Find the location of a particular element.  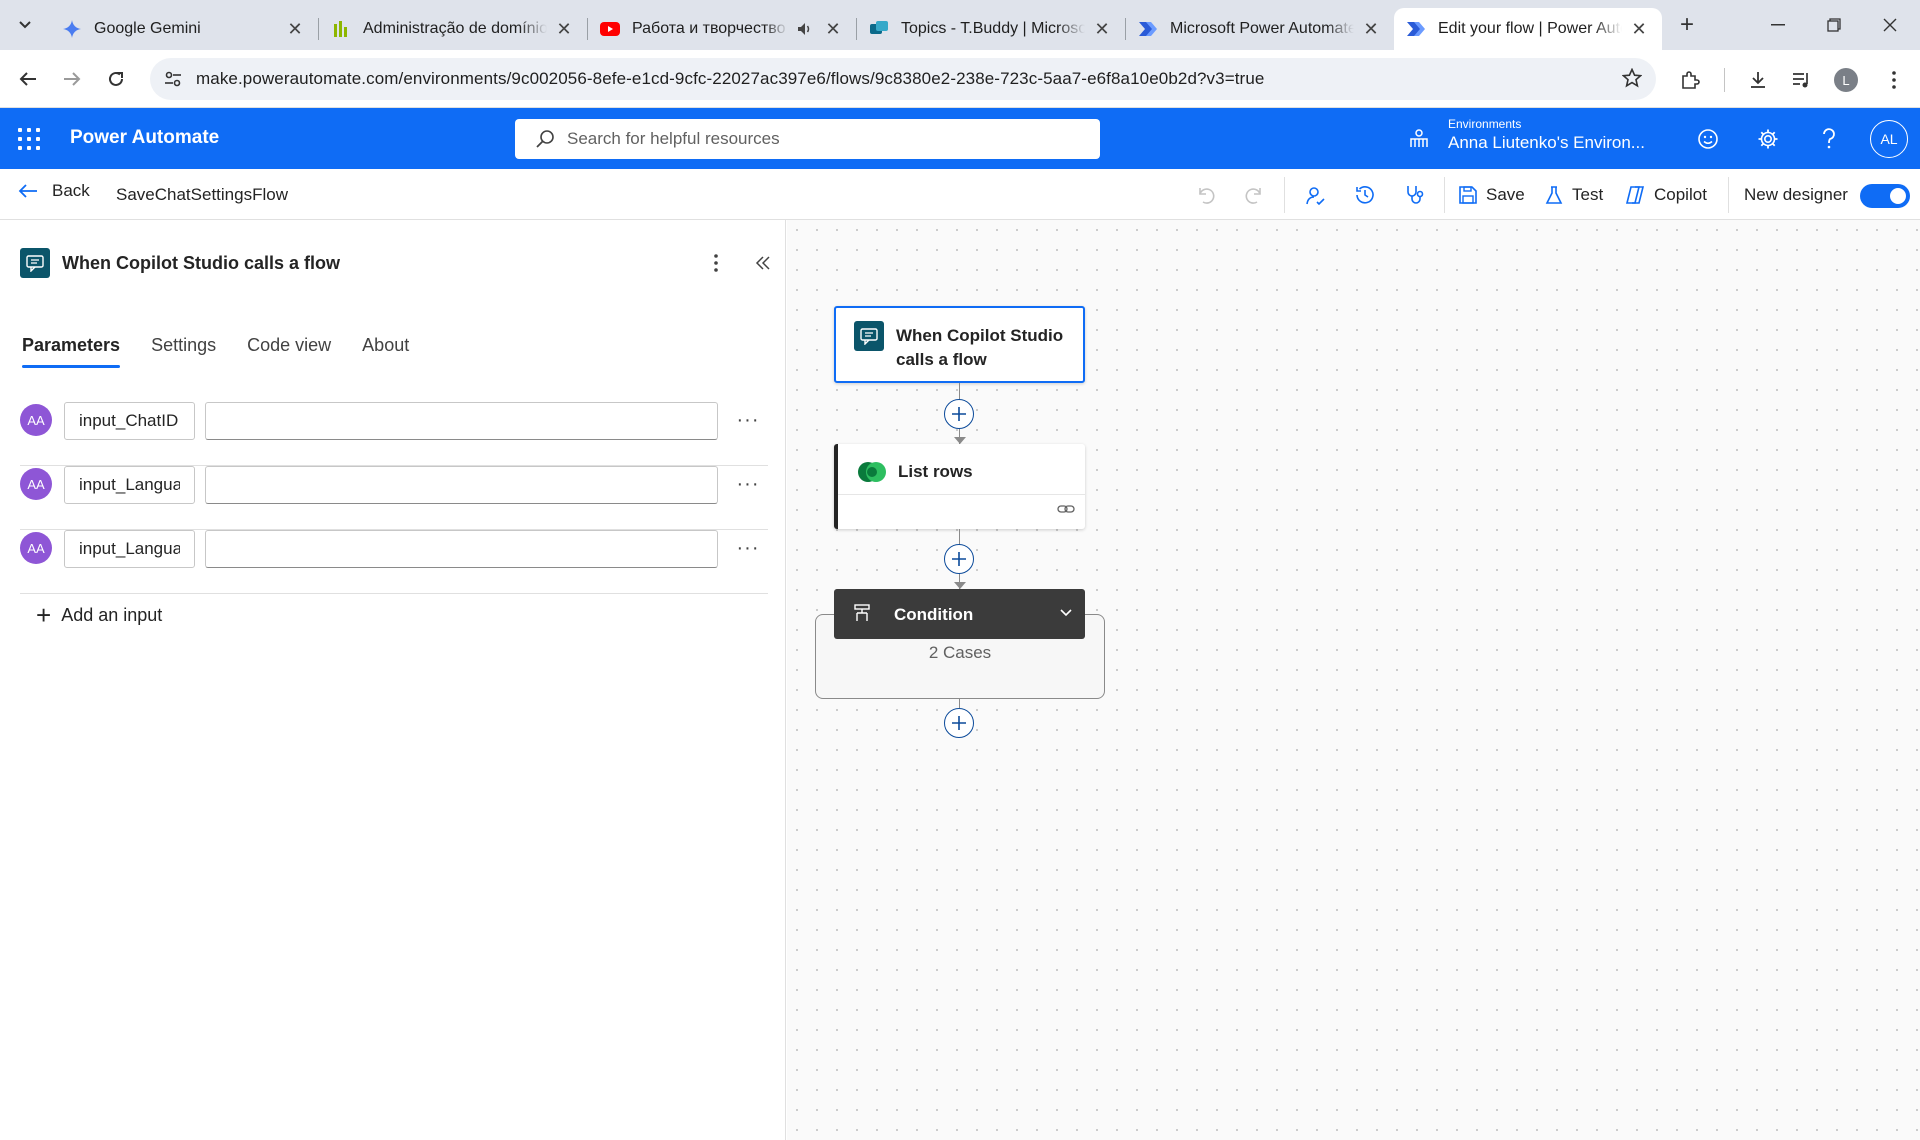

connector-arrow is located at coordinates (960, 585).